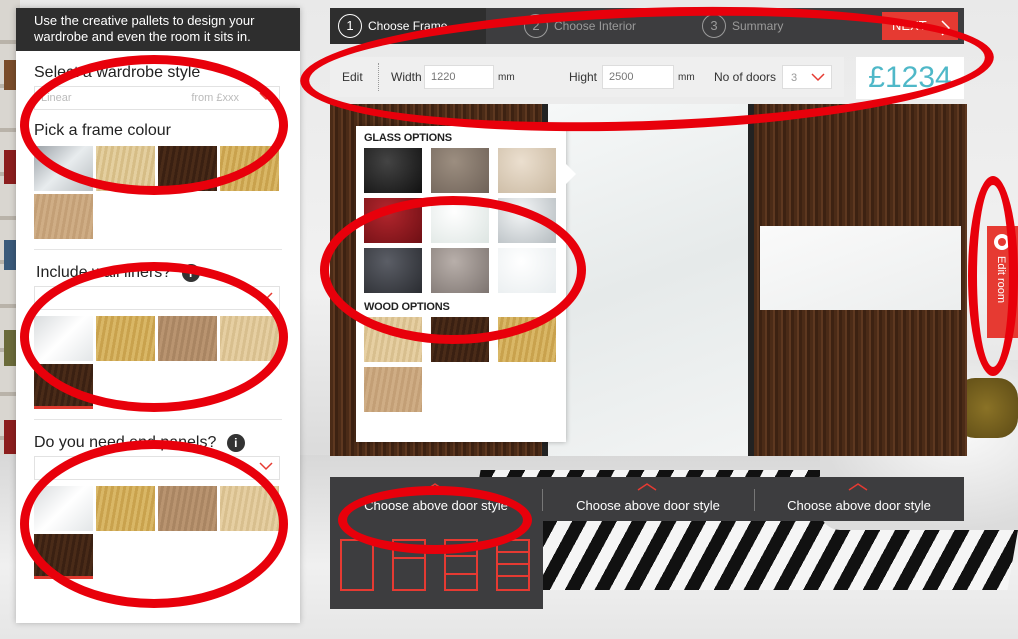  I want to click on glass-swatch-white, so click(460, 220).